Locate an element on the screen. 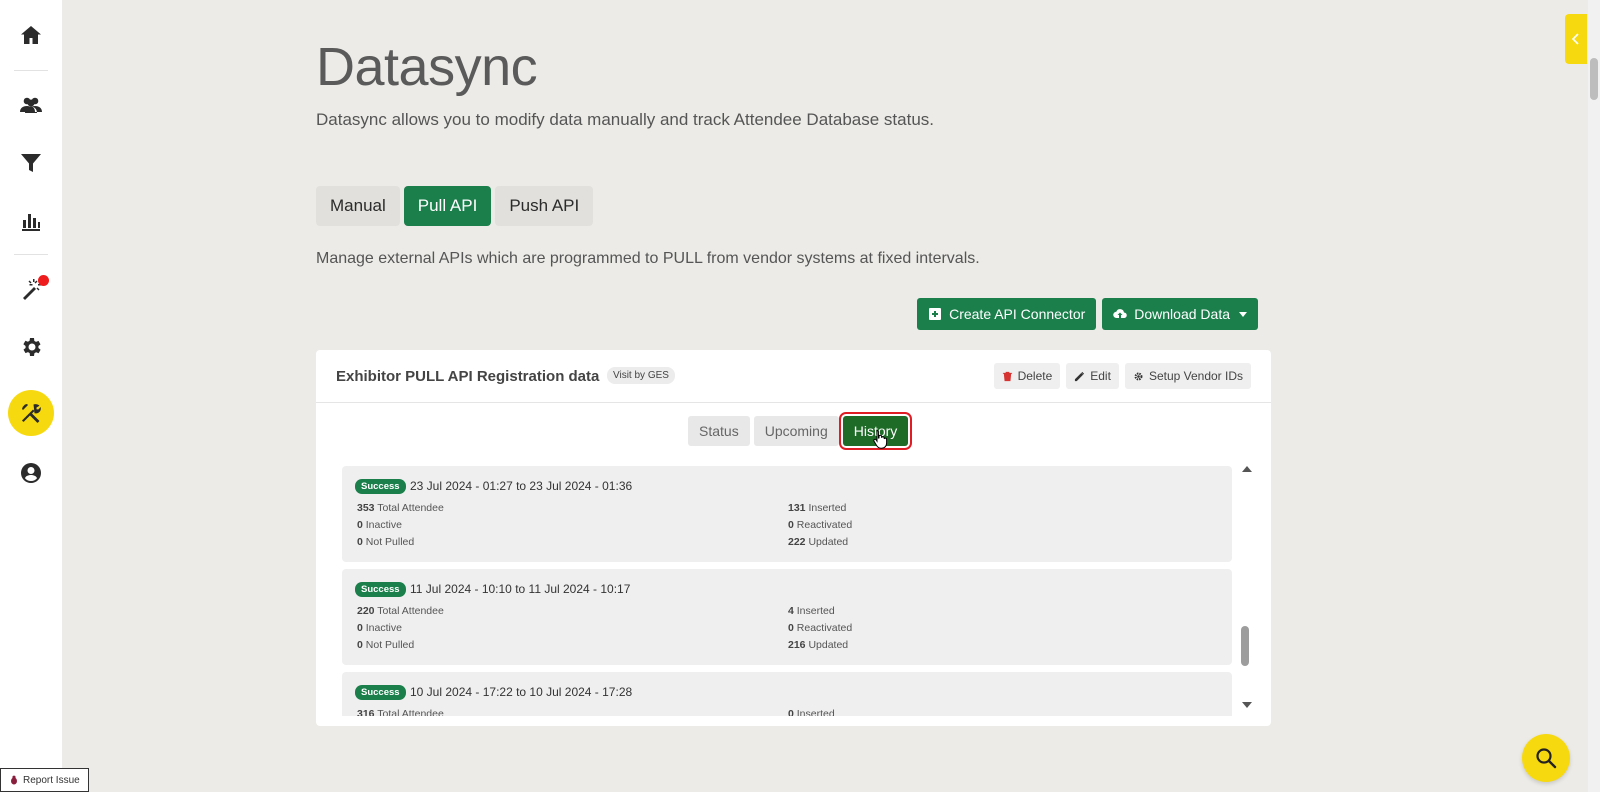 This screenshot has width=1600, height=792. create-api-connector-label: Create API Connector is located at coordinates (1017, 314).